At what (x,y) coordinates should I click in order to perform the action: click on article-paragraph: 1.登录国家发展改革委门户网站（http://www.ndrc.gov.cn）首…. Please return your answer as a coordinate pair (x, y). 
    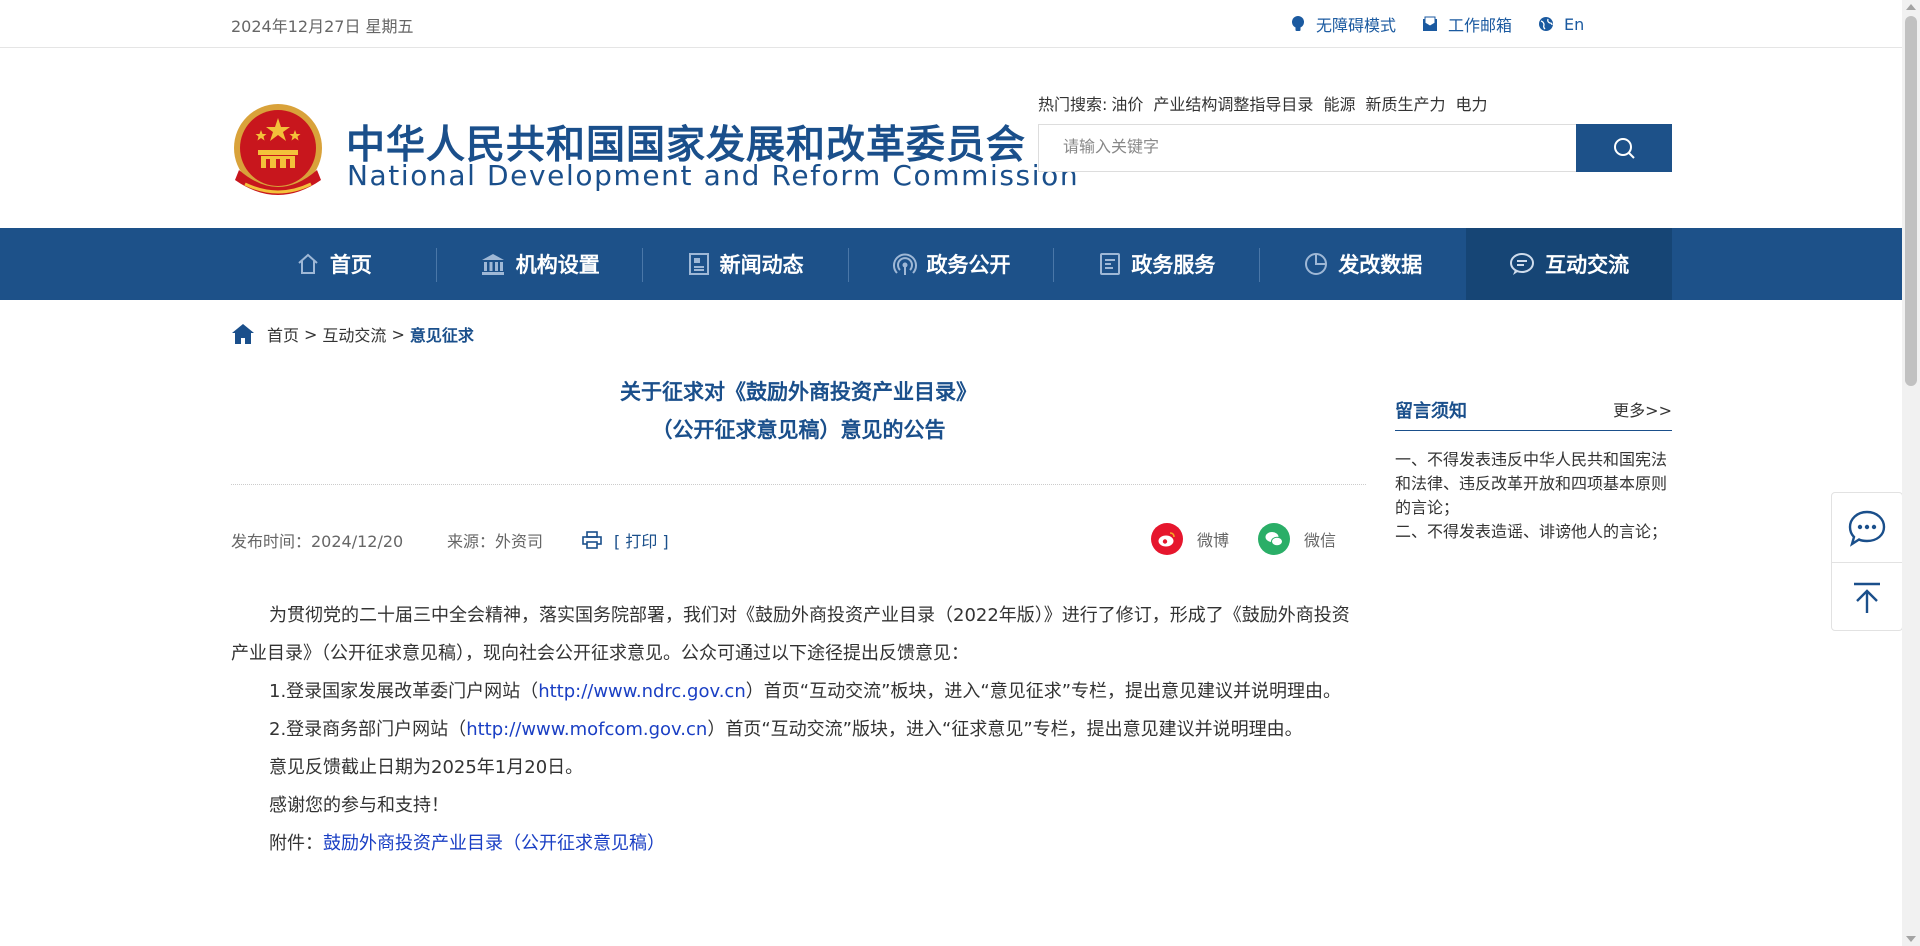
    Looking at the image, I should click on (792, 692).